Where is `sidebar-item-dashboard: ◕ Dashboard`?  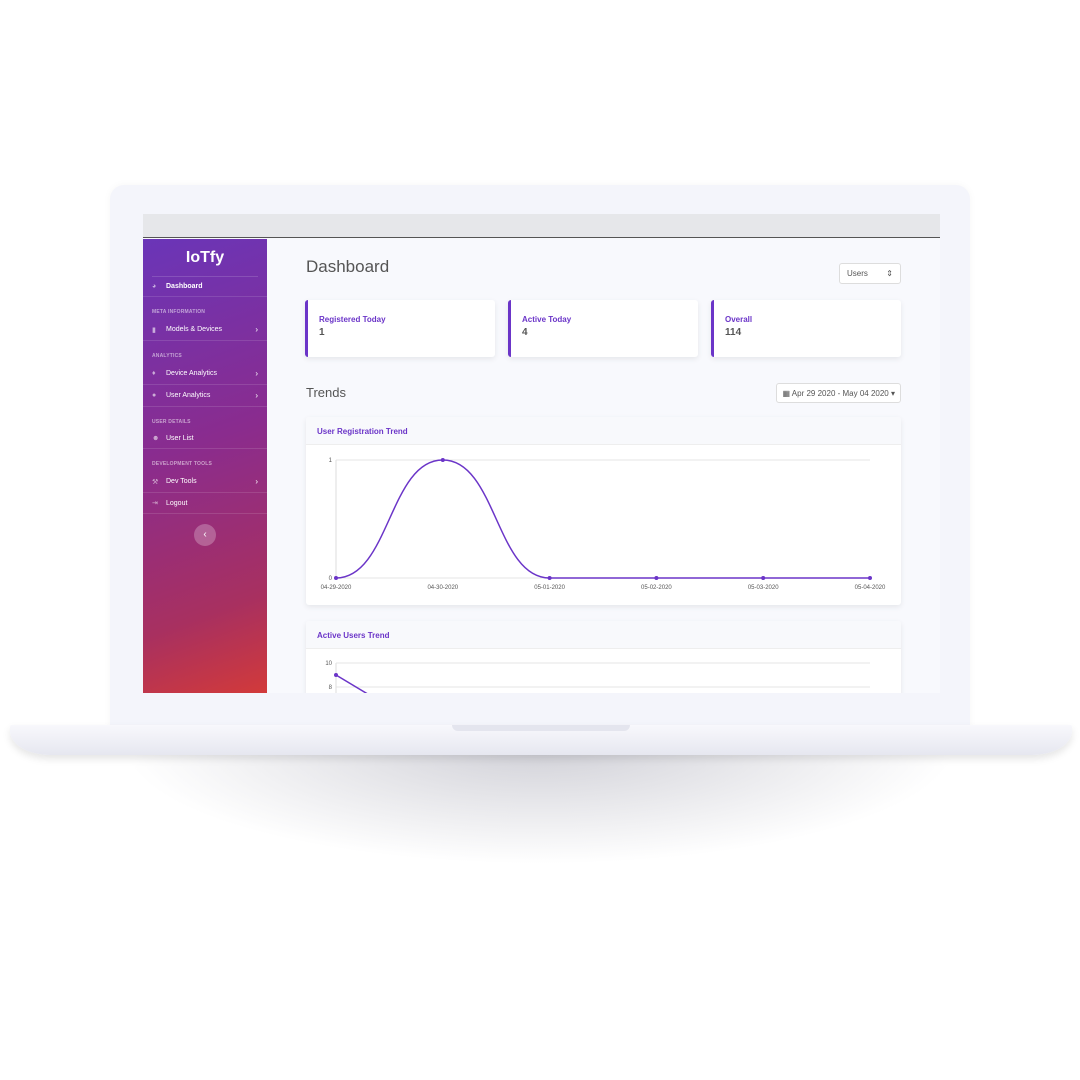
sidebar-item-dashboard: ◕ Dashboard is located at coordinates (205, 287).